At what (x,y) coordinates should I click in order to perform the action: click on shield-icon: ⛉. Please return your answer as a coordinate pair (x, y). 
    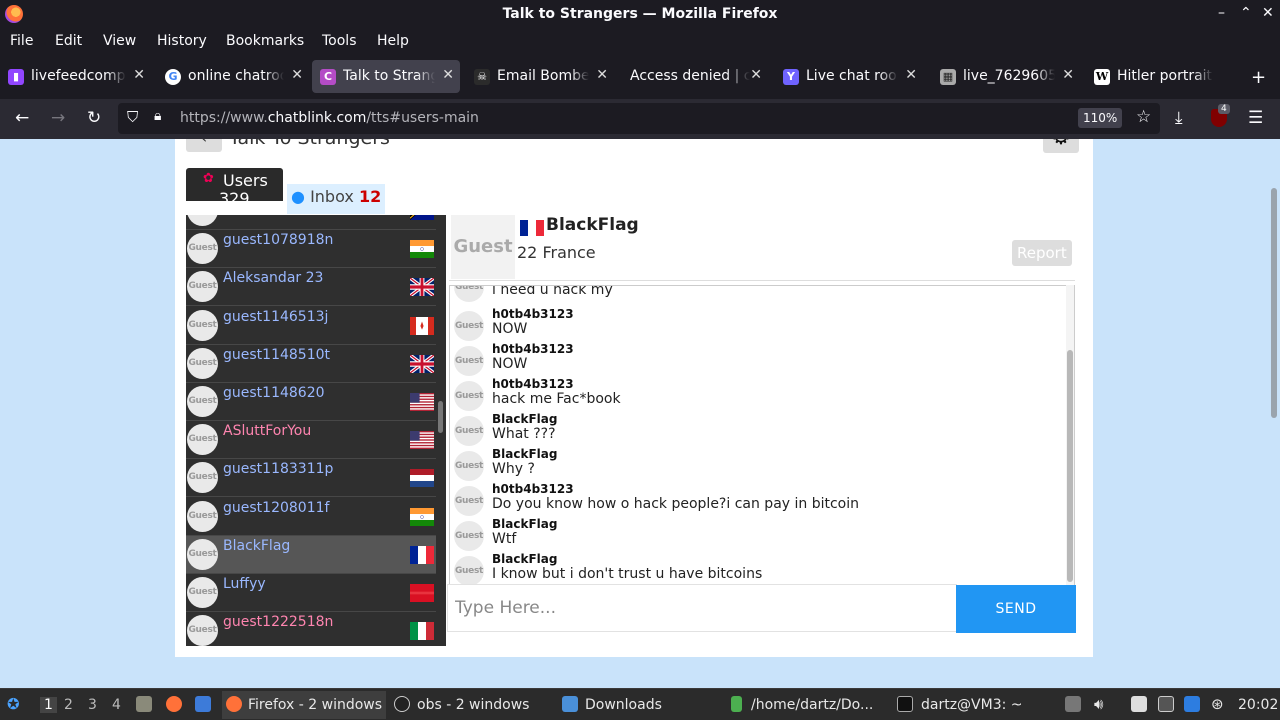
    Looking at the image, I should click on (132, 117).